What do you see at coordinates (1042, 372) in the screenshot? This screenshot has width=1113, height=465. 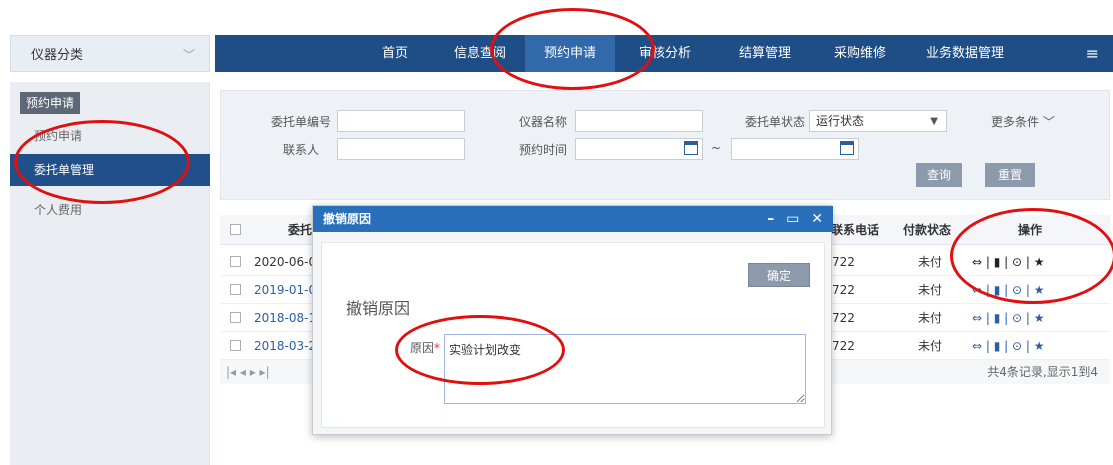 I see `pager-info: 共4条记录,显示1到4` at bounding box center [1042, 372].